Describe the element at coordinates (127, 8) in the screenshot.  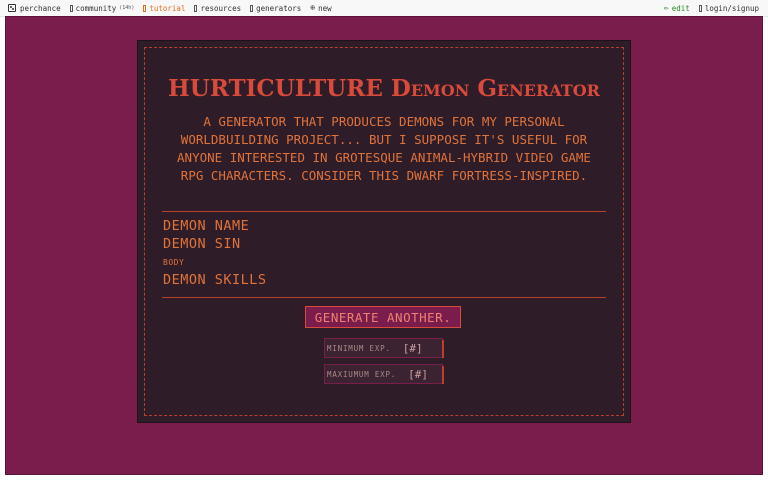
I see `community-count: (14h)` at that location.